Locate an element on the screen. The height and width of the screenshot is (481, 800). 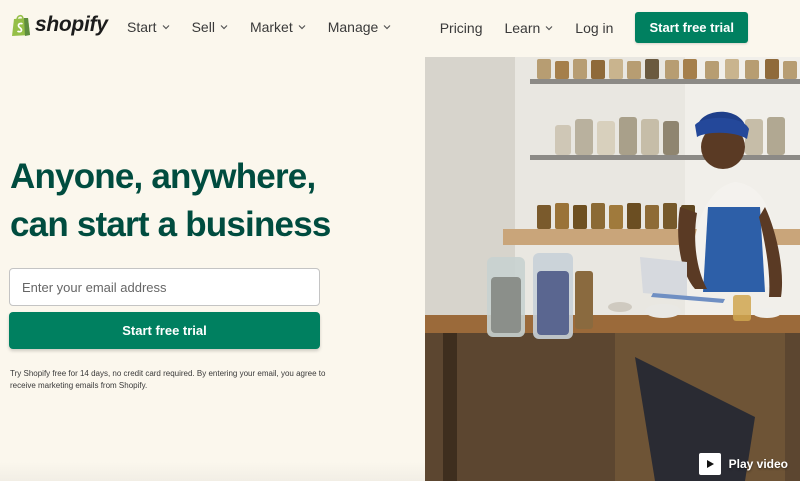
email-input is located at coordinates (164, 287).